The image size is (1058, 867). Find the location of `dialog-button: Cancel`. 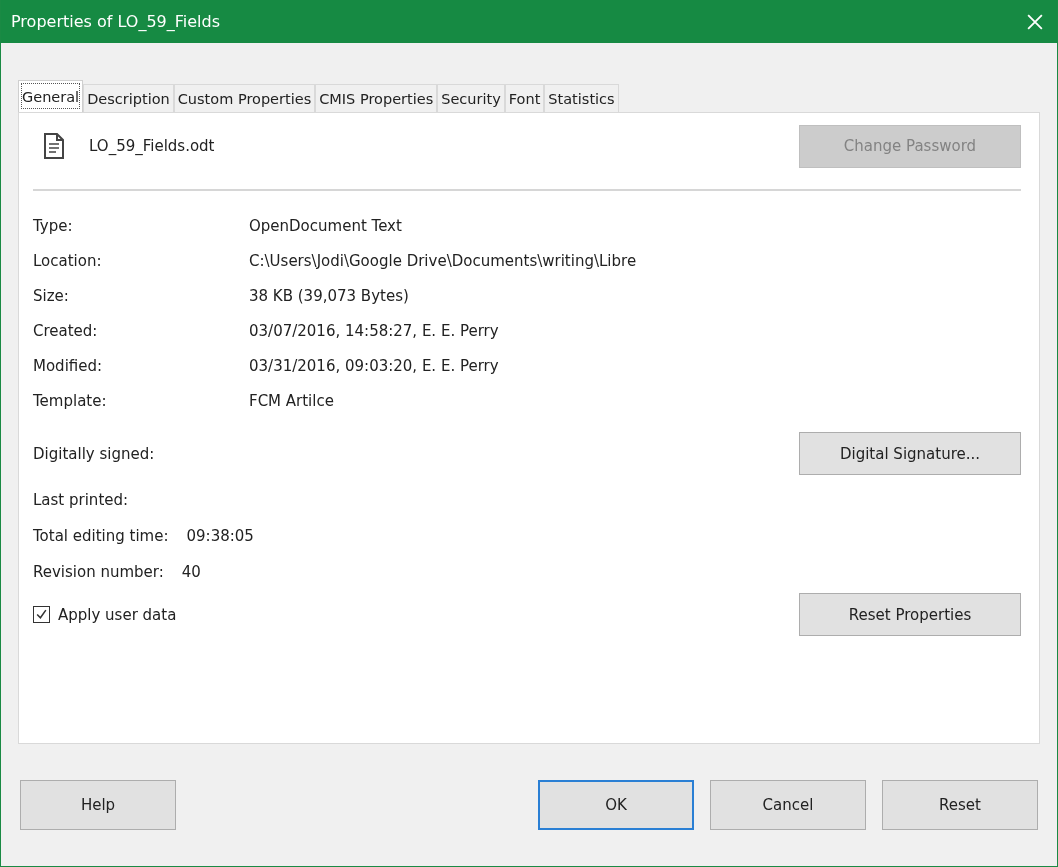

dialog-button: Cancel is located at coordinates (788, 805).